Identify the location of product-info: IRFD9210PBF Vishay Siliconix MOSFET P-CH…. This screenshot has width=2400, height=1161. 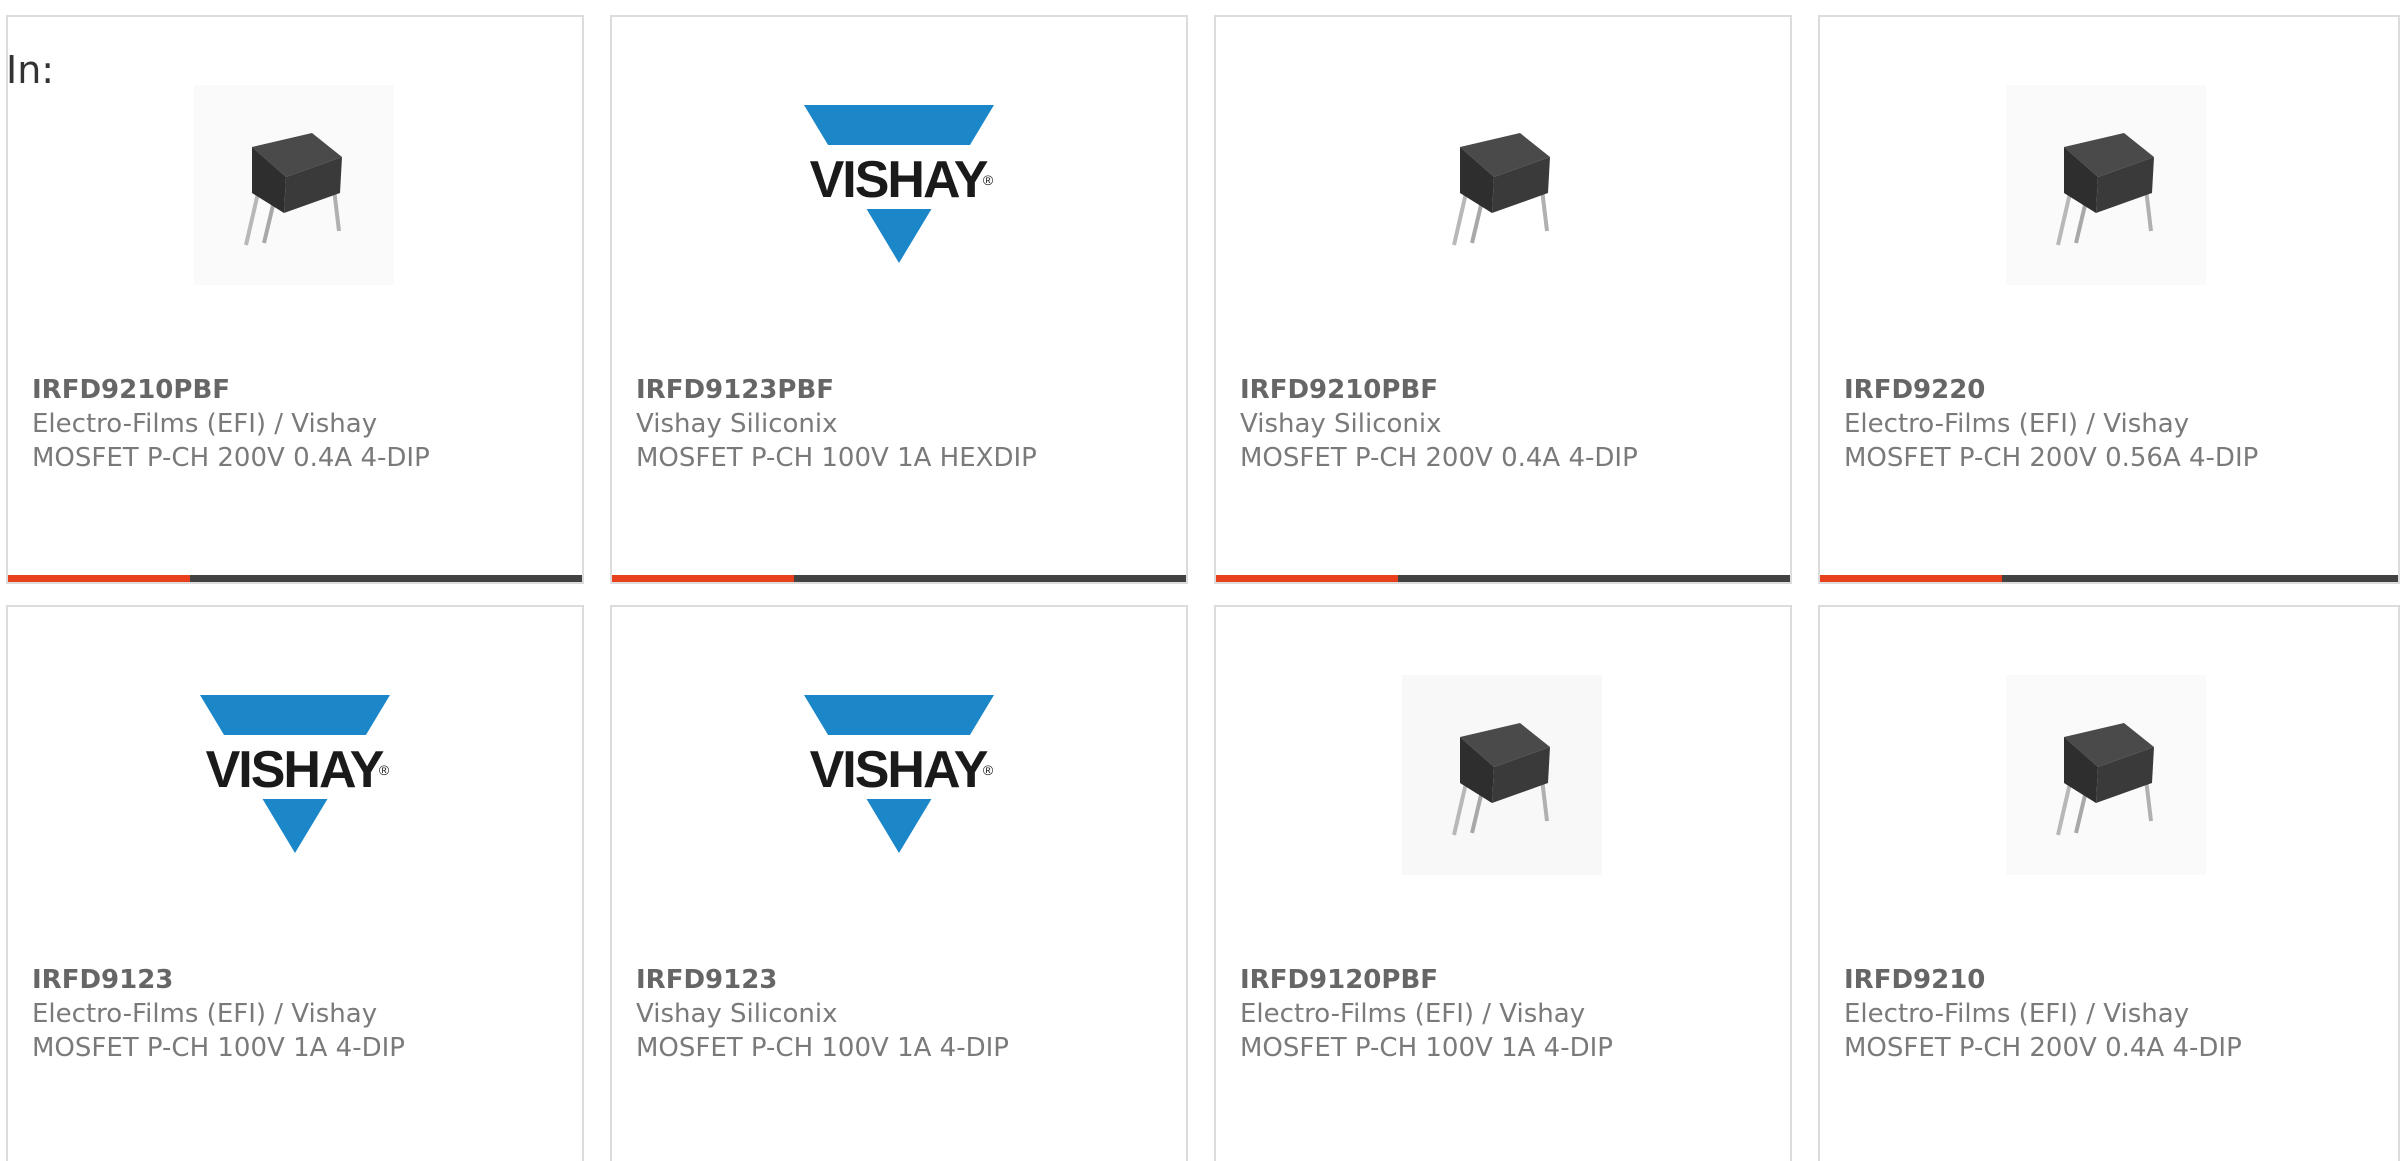
(1509, 424).